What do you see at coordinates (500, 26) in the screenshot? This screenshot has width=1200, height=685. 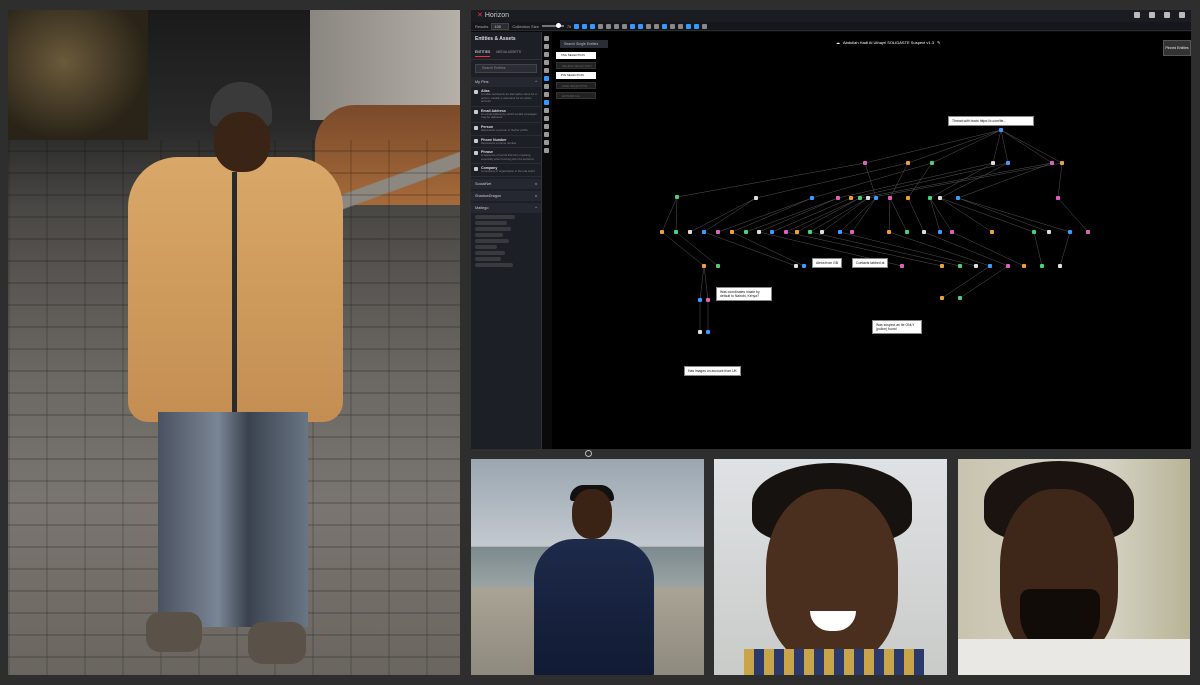 I see `results-select: 100` at bounding box center [500, 26].